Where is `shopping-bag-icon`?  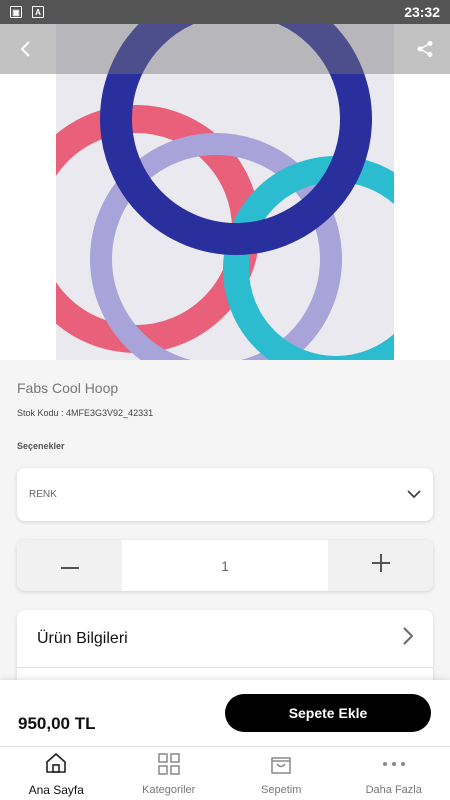 shopping-bag-icon is located at coordinates (281, 766).